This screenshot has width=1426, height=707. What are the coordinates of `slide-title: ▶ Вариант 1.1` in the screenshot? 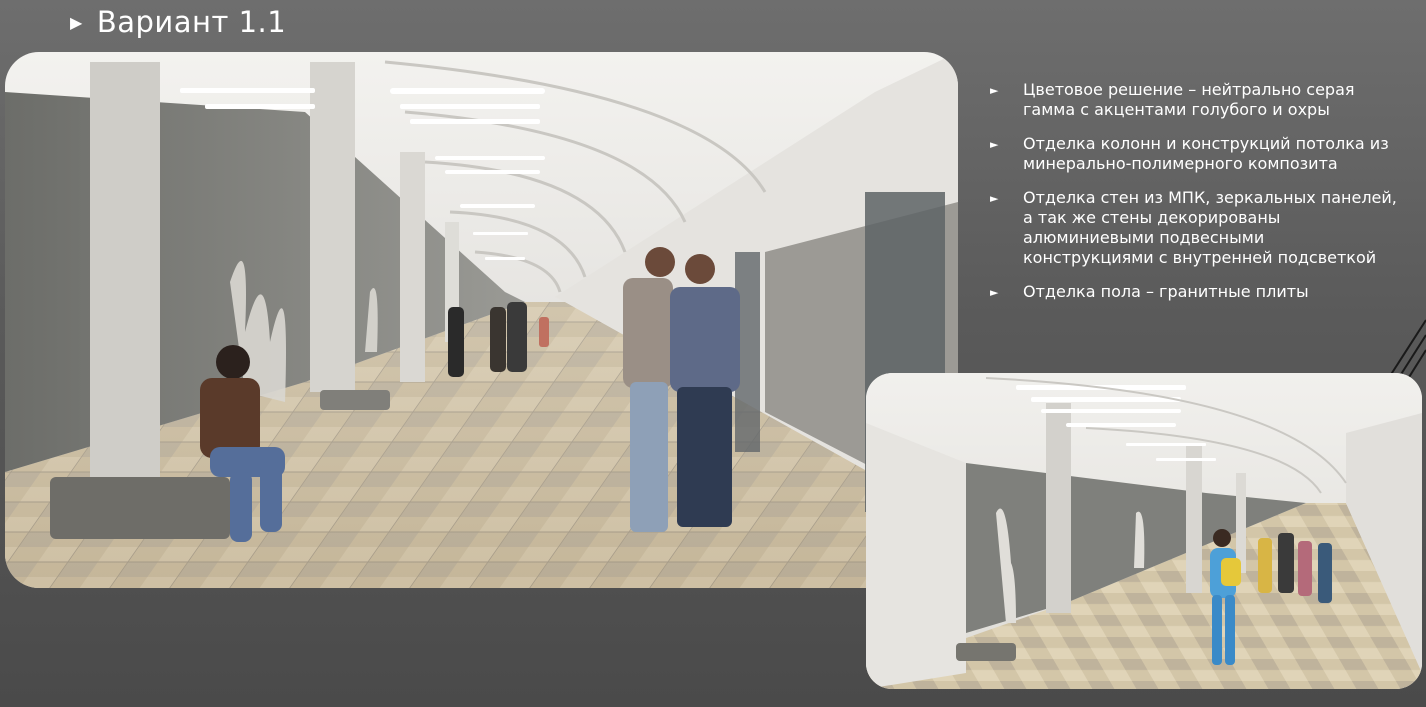 It's located at (178, 22).